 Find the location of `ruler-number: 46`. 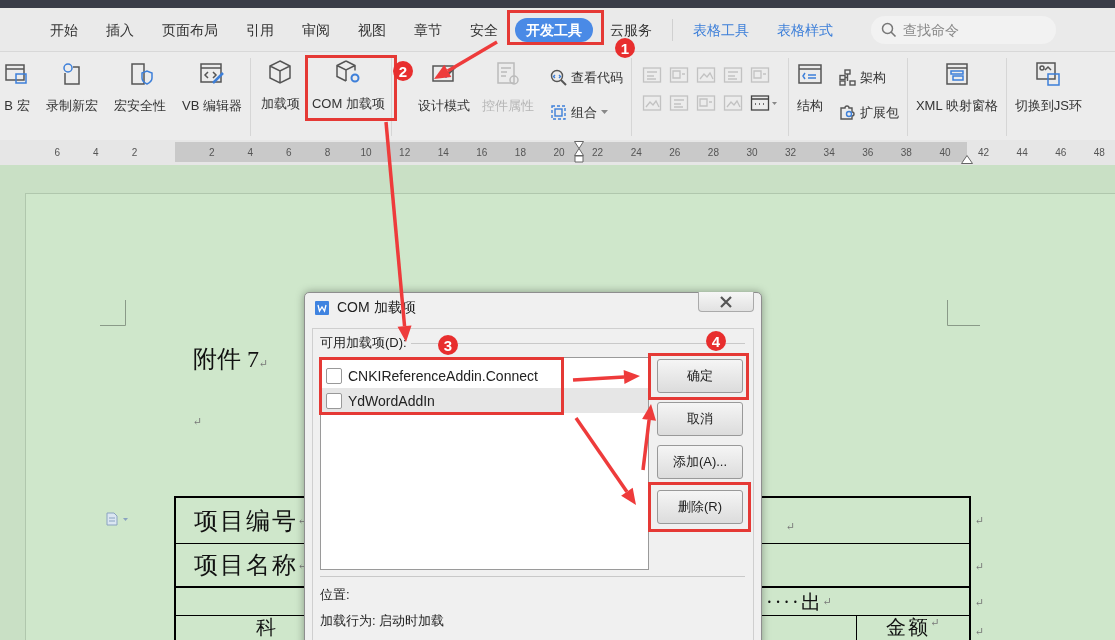

ruler-number: 46 is located at coordinates (1061, 152).